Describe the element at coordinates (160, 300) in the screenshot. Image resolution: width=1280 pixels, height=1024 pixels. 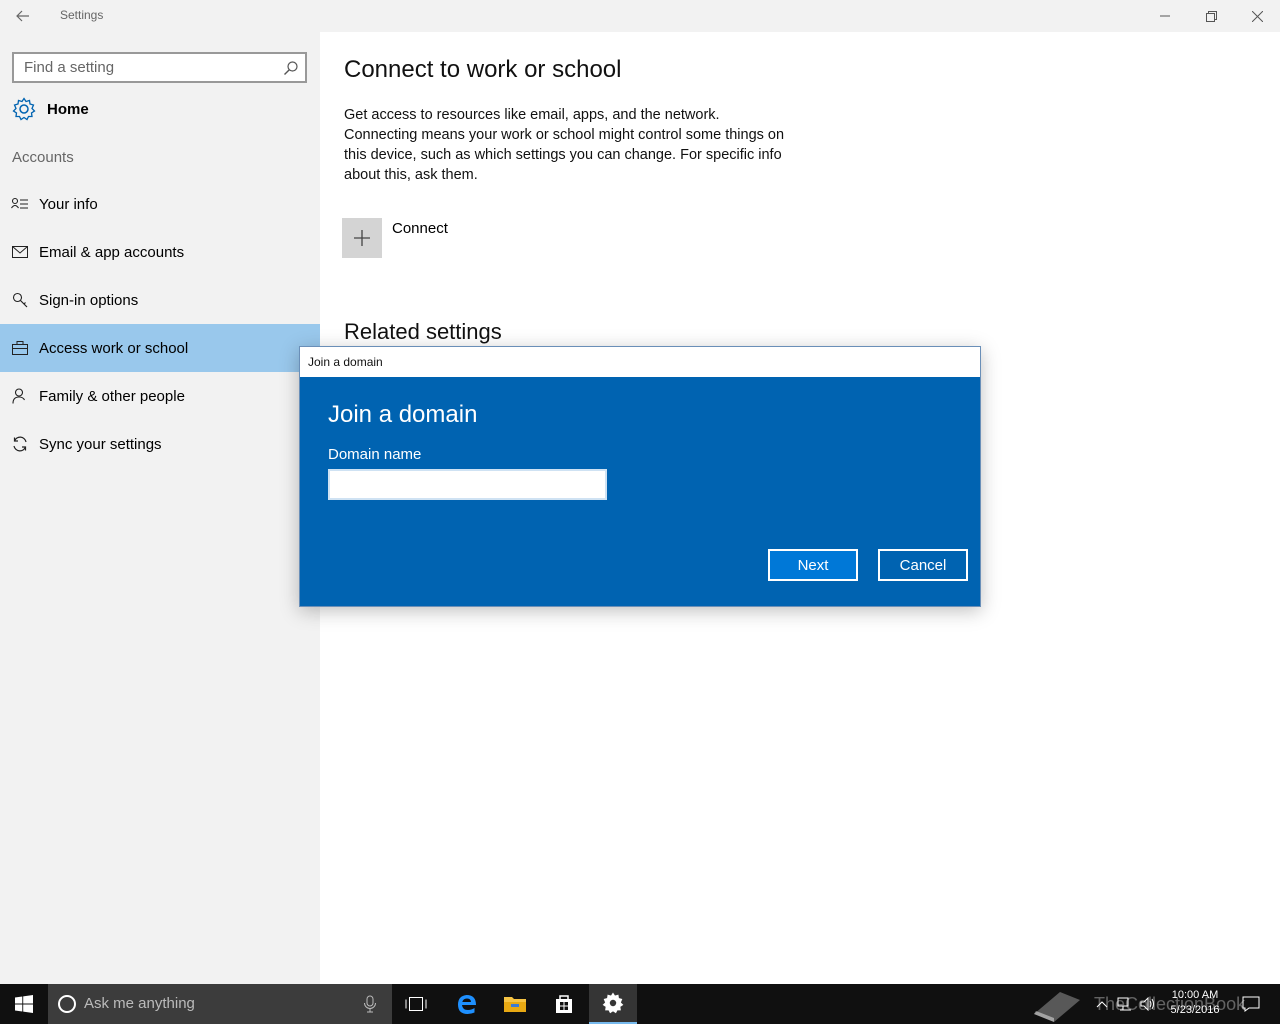
I see `sidebar-item-sign-in: Sign-in options` at that location.